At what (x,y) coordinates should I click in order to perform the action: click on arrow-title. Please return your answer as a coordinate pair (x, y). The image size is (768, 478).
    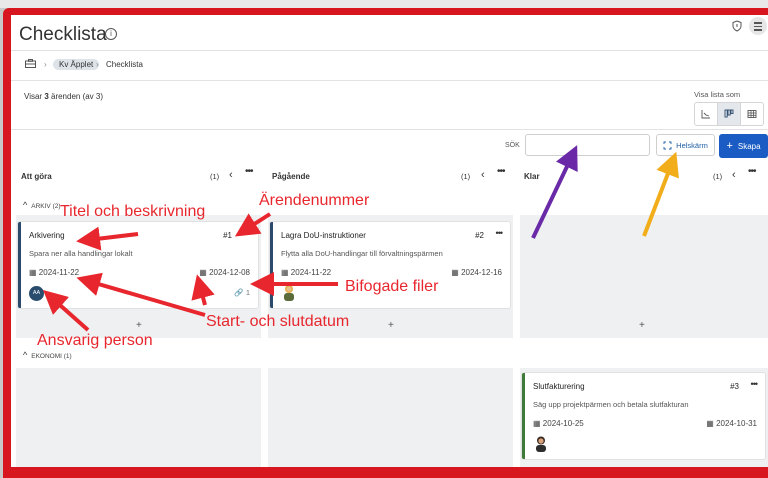
    Looking at the image, I should click on (107, 238).